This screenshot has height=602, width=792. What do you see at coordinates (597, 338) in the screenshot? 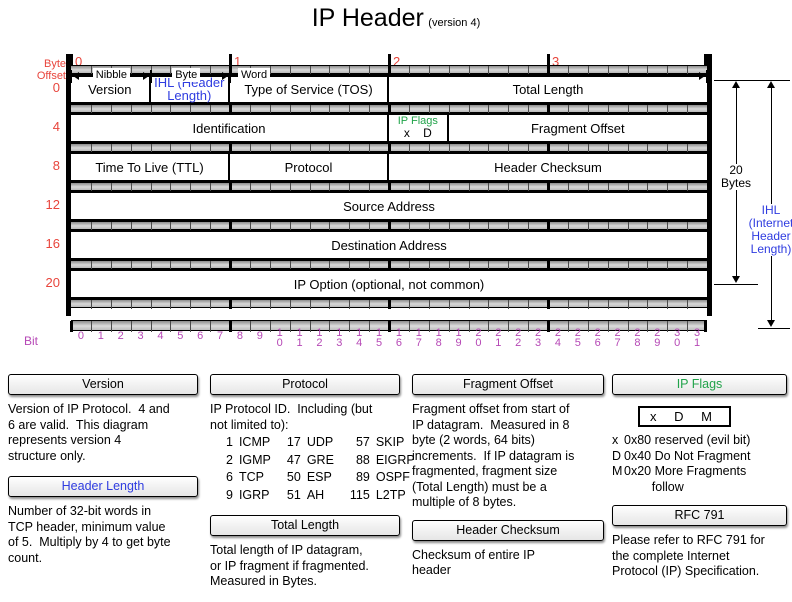
I see `bit-number-26: 26` at bounding box center [597, 338].